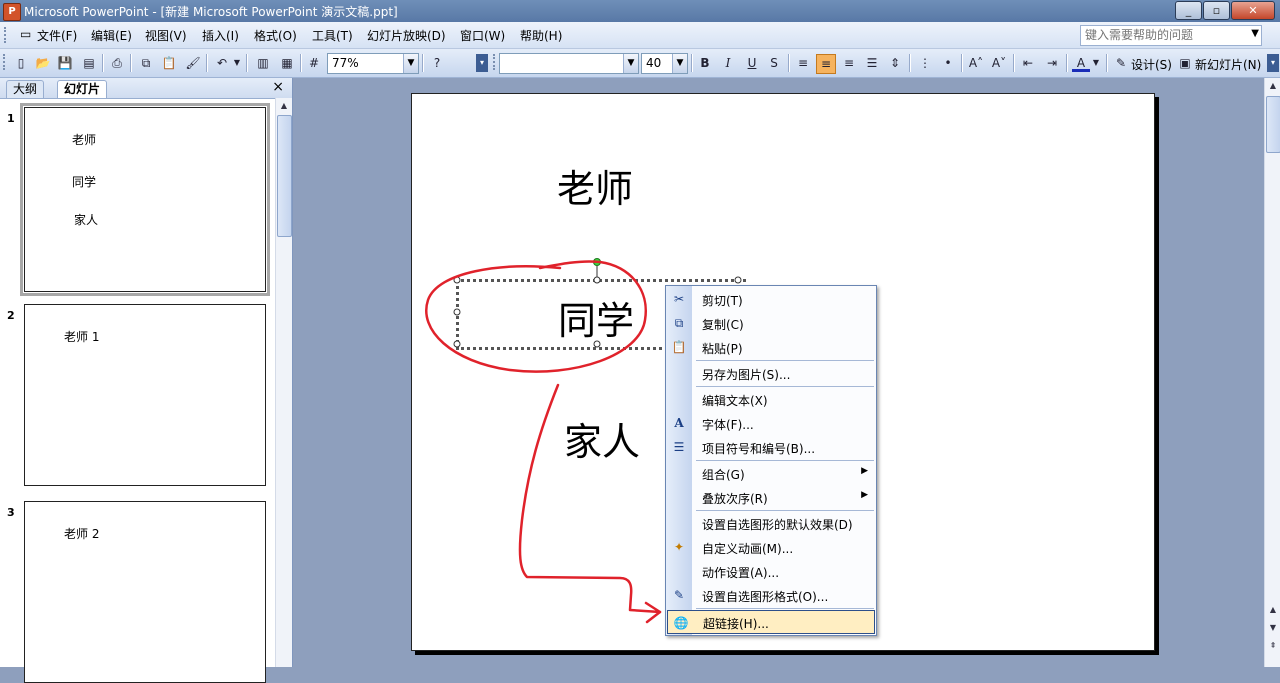 This screenshot has width=1280, height=683. I want to click on menu-separator, so click(785, 608).